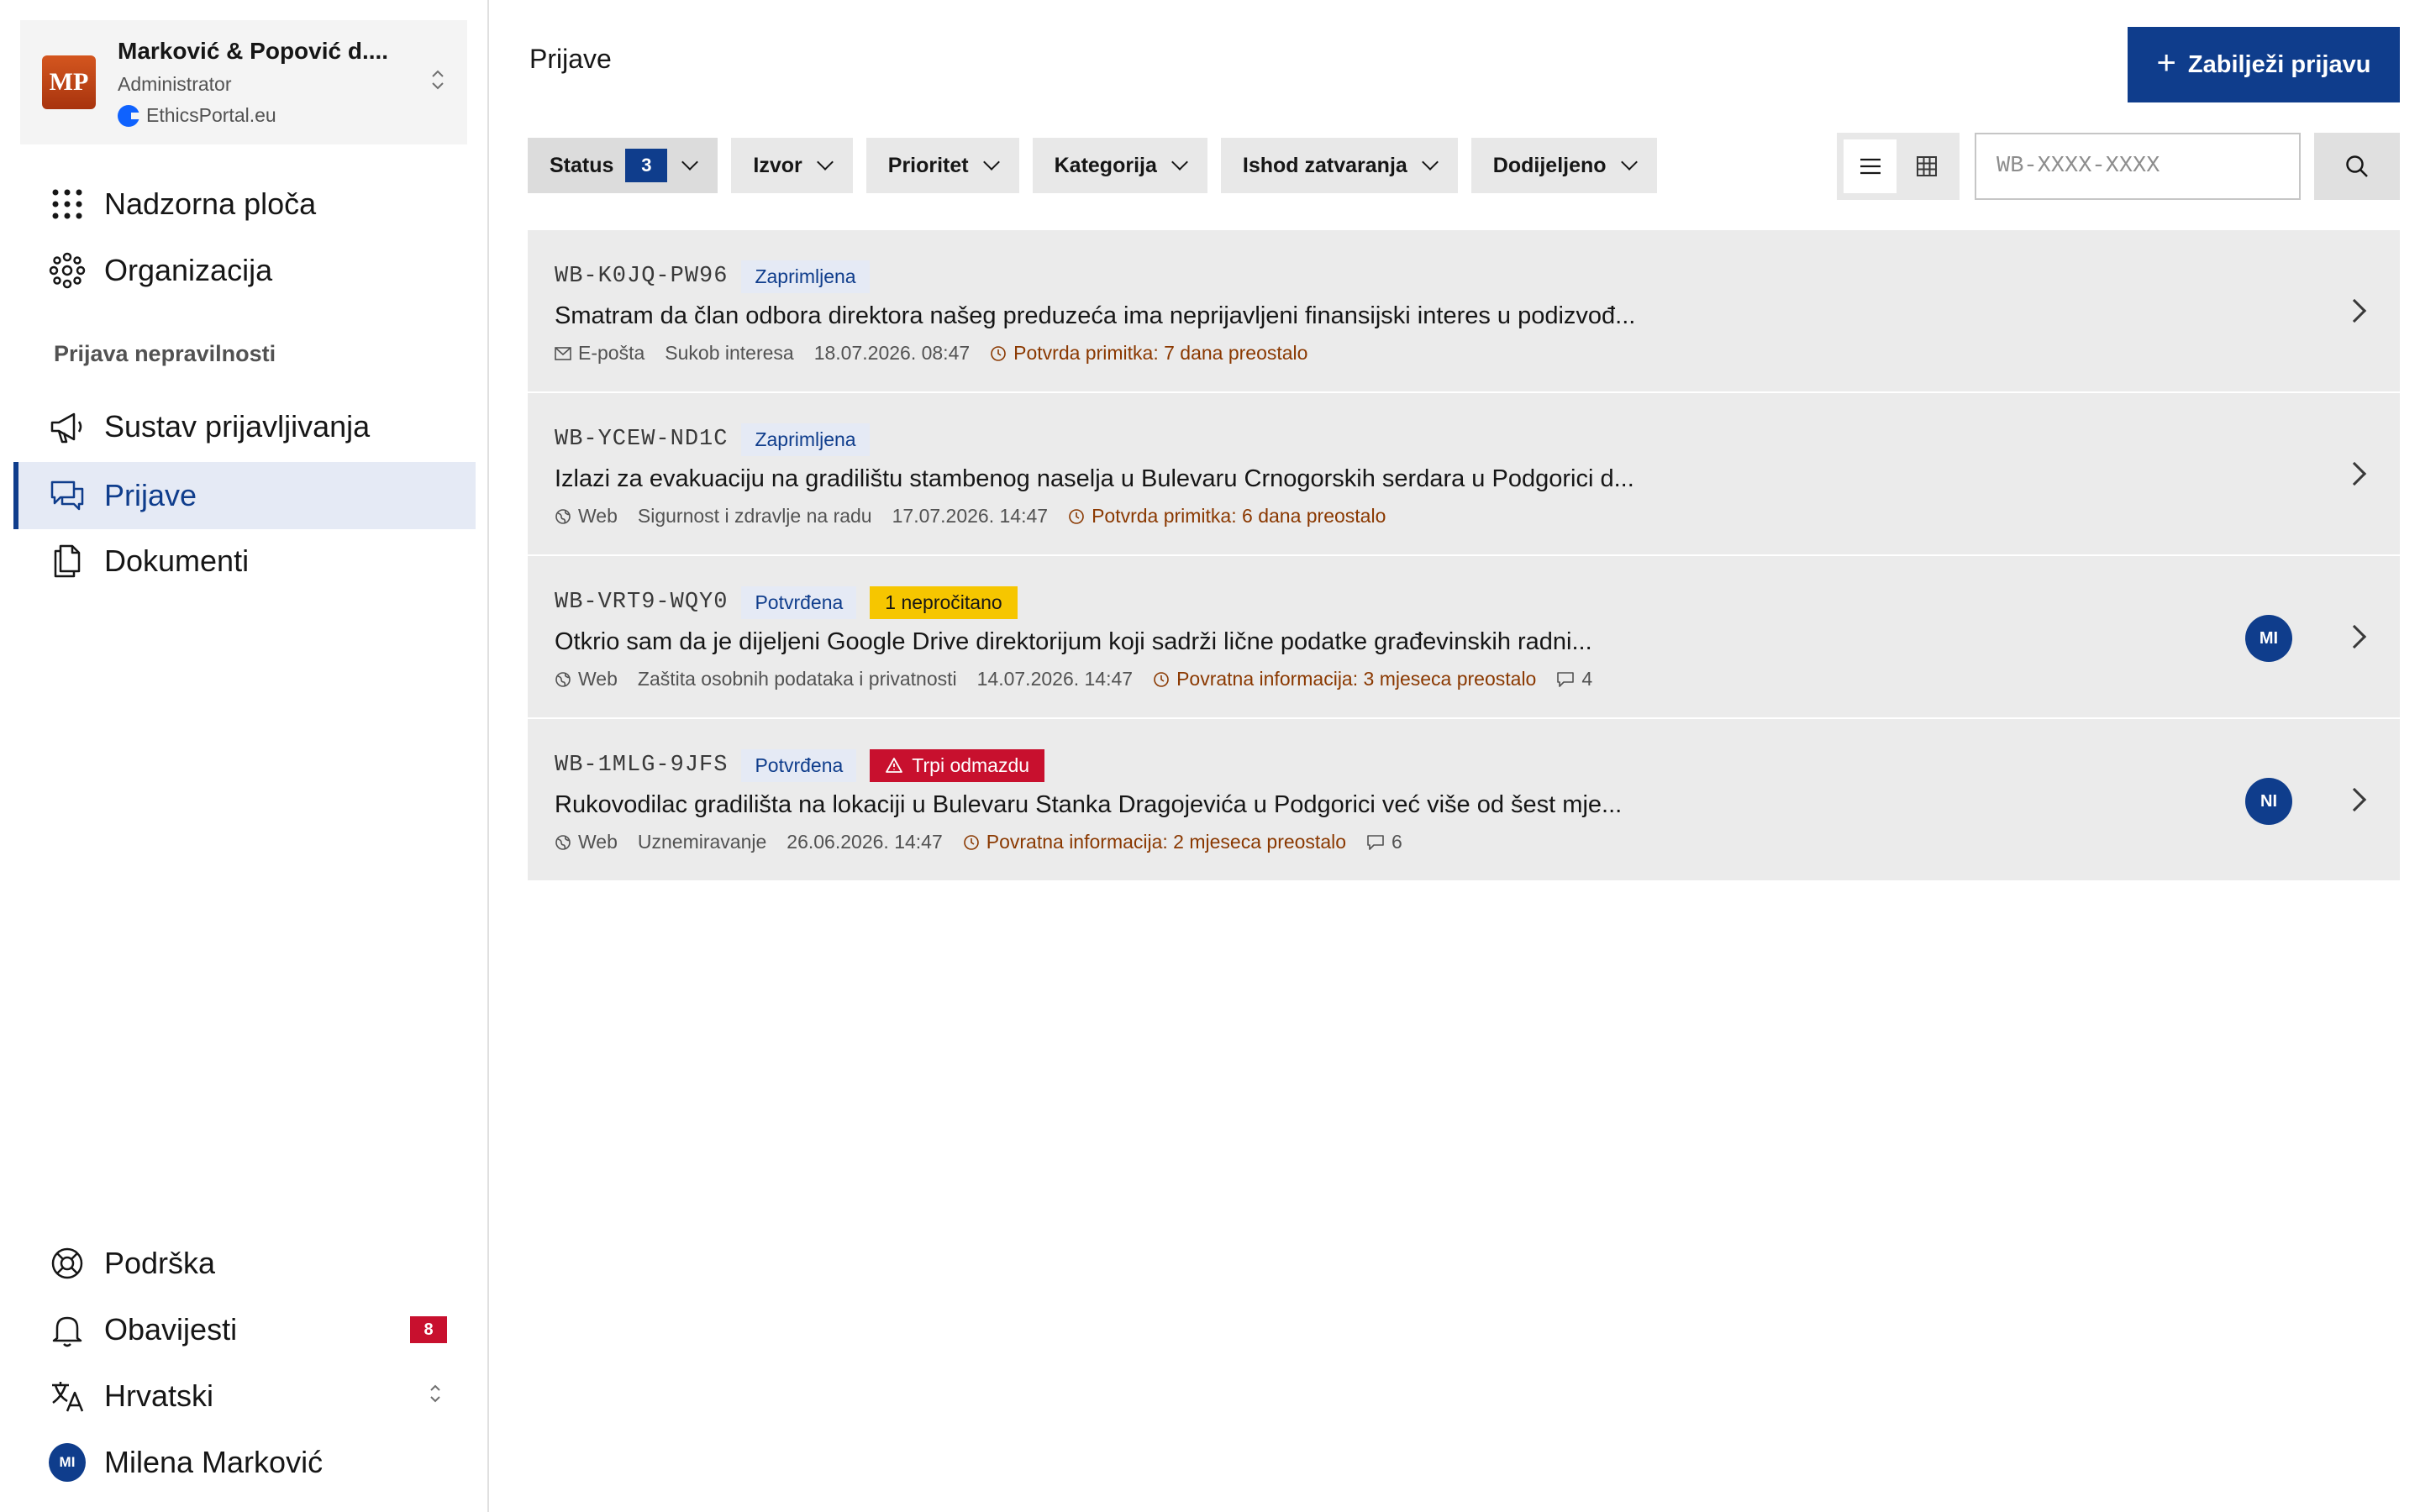 This screenshot has width=2420, height=1512. I want to click on filter-outcome: Ishod zatvaranja, so click(1339, 165).